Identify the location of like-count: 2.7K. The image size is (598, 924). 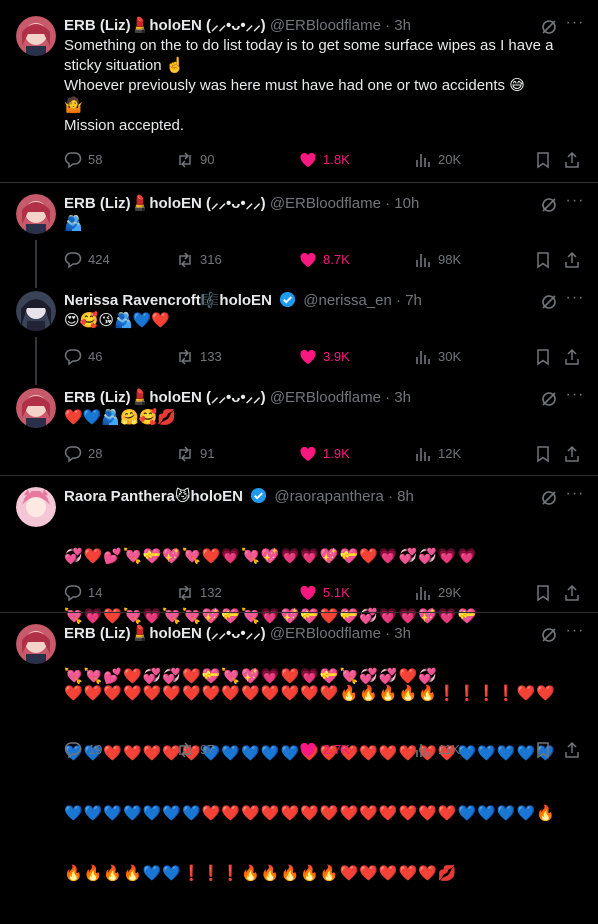
(336, 749).